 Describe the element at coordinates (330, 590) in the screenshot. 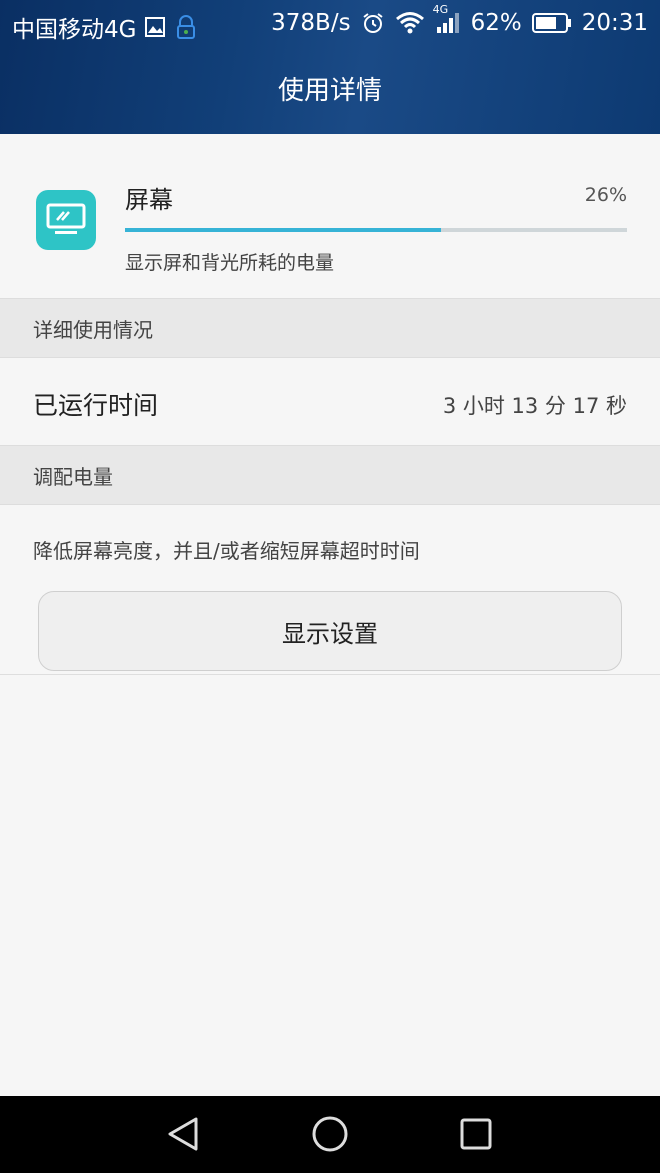

I see `adjust-tip-area: 降低屏幕亮度，并且/或者缩短屏幕超时时间 显示设置` at that location.